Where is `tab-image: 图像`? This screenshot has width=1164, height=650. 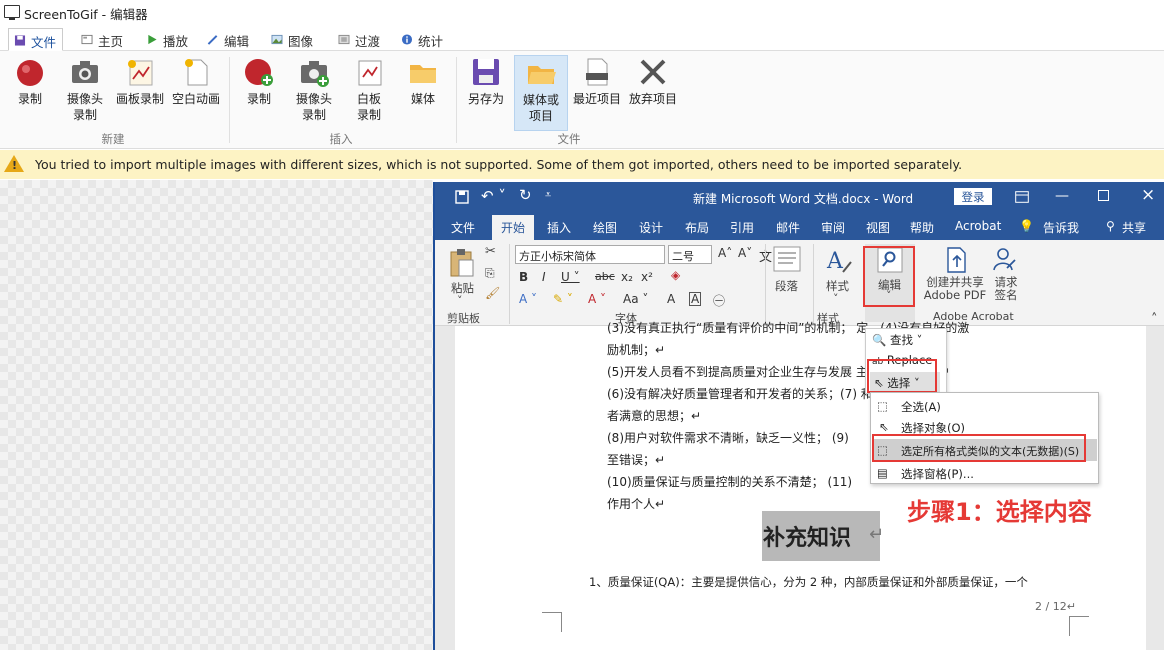 tab-image: 图像 is located at coordinates (292, 39).